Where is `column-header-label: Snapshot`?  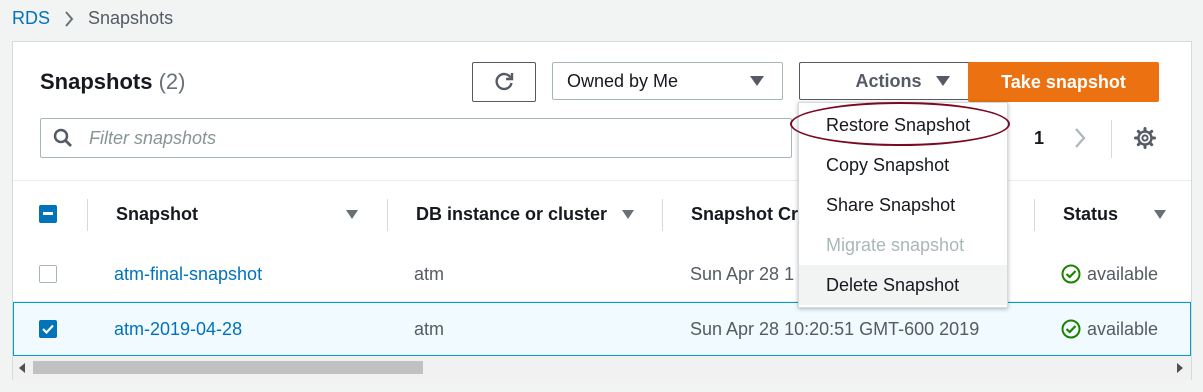
column-header-label: Snapshot is located at coordinates (157, 213).